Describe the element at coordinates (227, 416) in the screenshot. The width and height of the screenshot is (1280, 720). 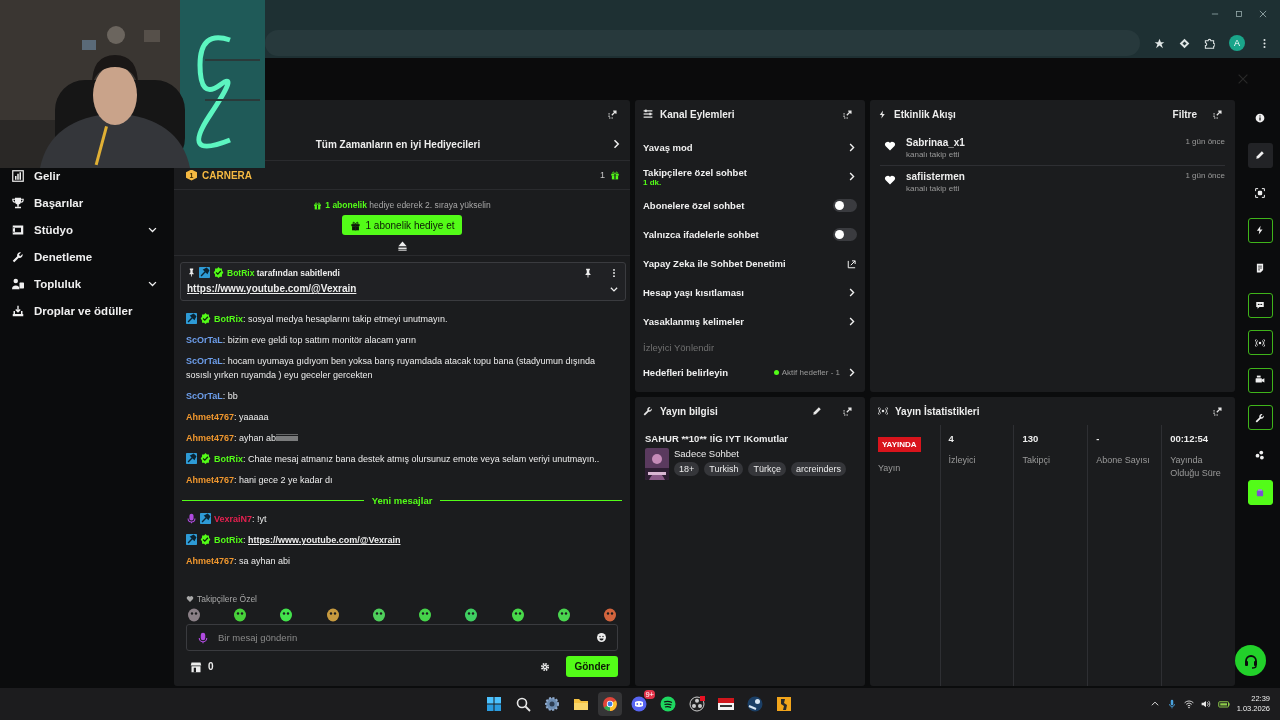
I see `chat-message: Ahmet4767: yaaaaa` at that location.